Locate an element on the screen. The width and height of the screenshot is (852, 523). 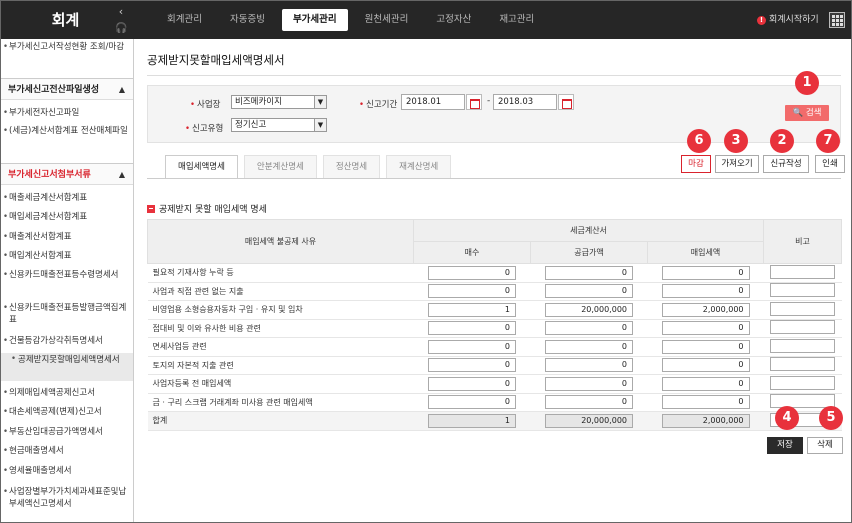
sidebar-item-sales-tax-invoice: 매출세금계산서합계표 is located at coordinates (67, 198).